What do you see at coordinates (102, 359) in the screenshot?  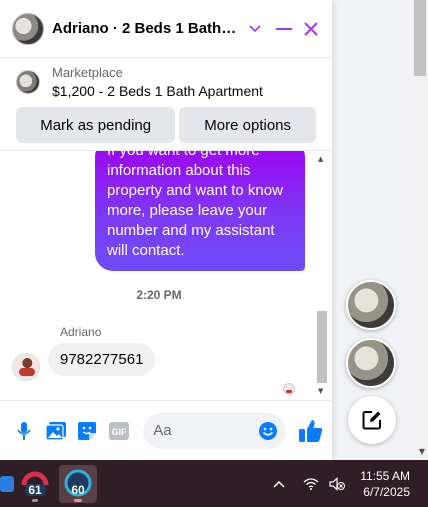 I see `incoming-message: 9782277561` at bounding box center [102, 359].